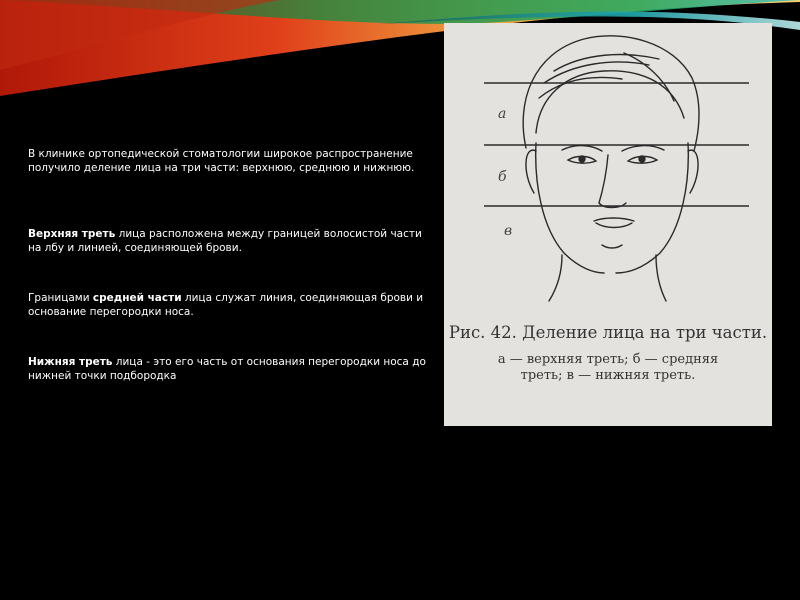 The width and height of the screenshot is (800, 600). Describe the element at coordinates (570, 208) in the screenshot. I see `left-cheek` at that location.